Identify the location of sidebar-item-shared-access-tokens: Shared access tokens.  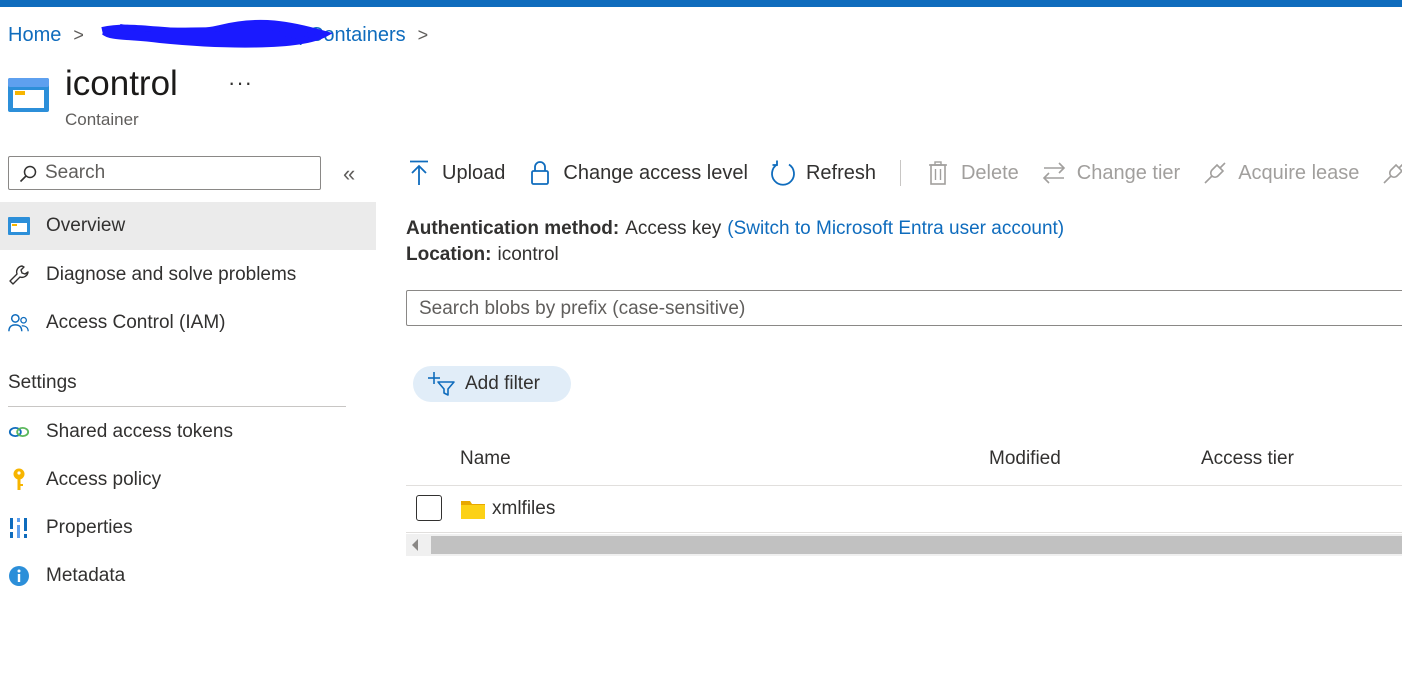
(188, 432).